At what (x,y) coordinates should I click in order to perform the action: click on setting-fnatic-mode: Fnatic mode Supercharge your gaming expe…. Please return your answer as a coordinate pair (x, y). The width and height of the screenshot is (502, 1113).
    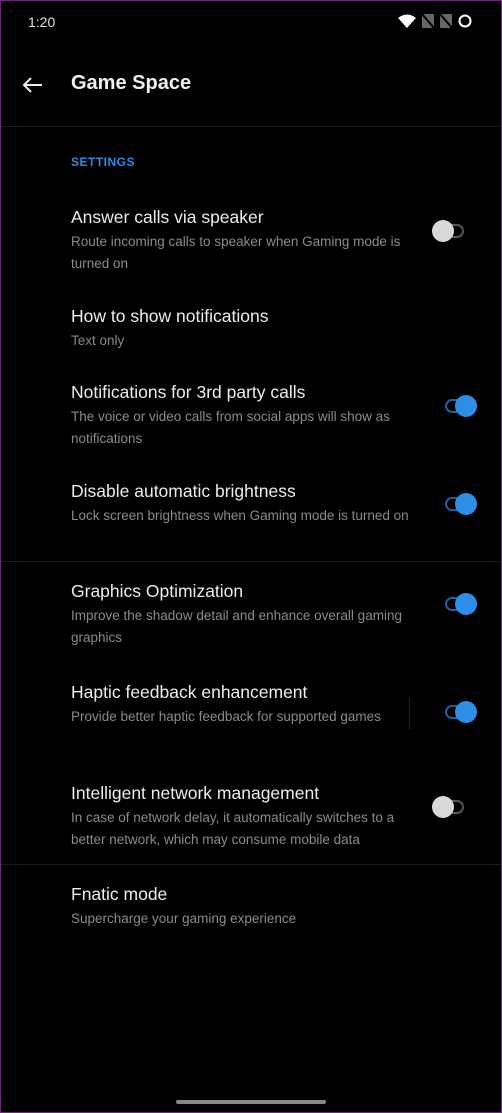
    Looking at the image, I should click on (251, 906).